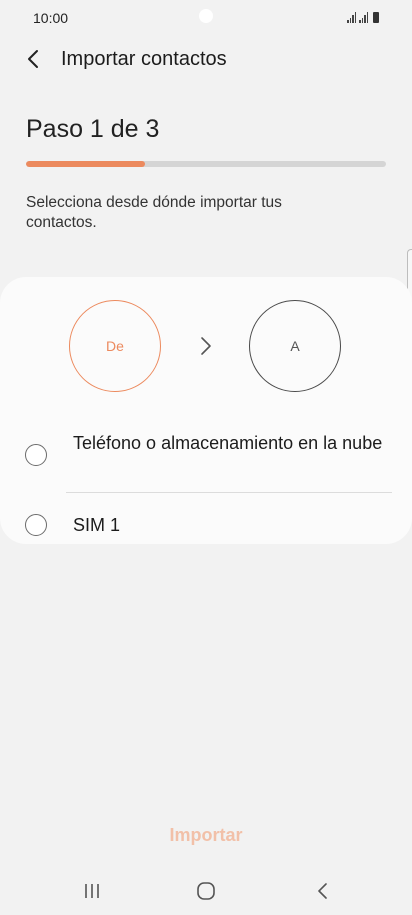  I want to click on progress-bar-fill, so click(85, 164).